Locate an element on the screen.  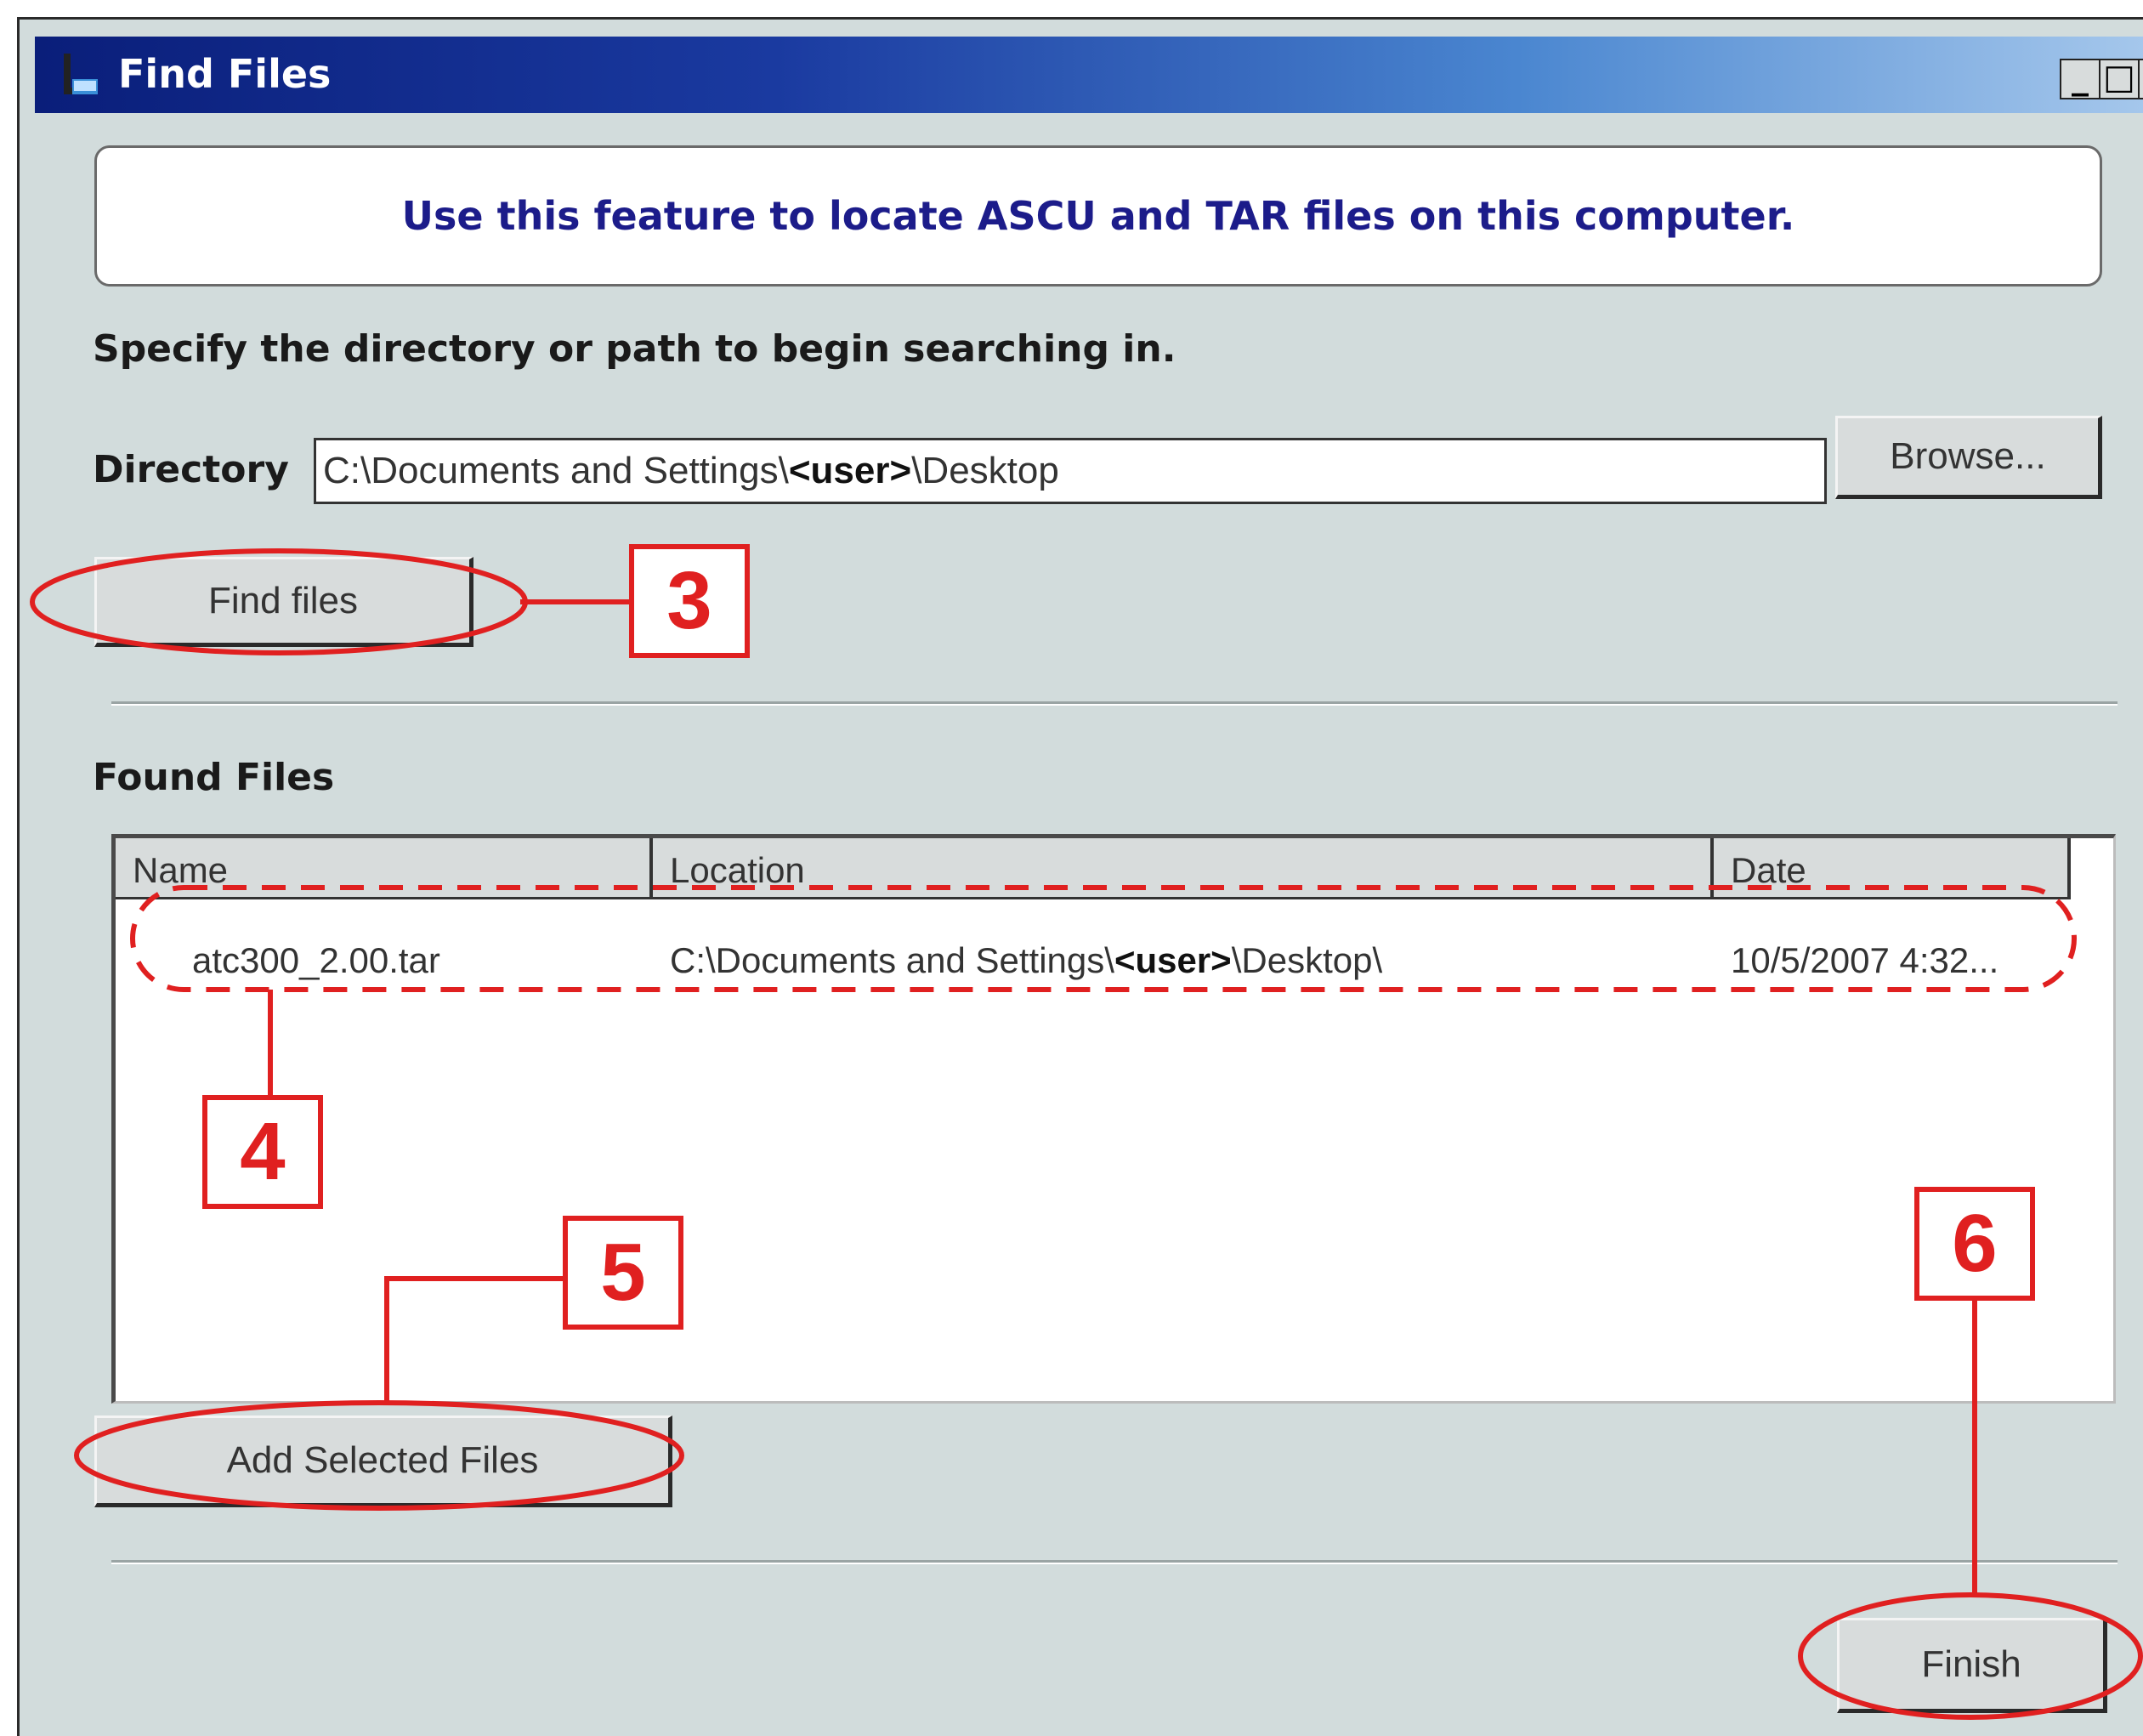
callout-6: 6 is located at coordinates (1974, 1244).